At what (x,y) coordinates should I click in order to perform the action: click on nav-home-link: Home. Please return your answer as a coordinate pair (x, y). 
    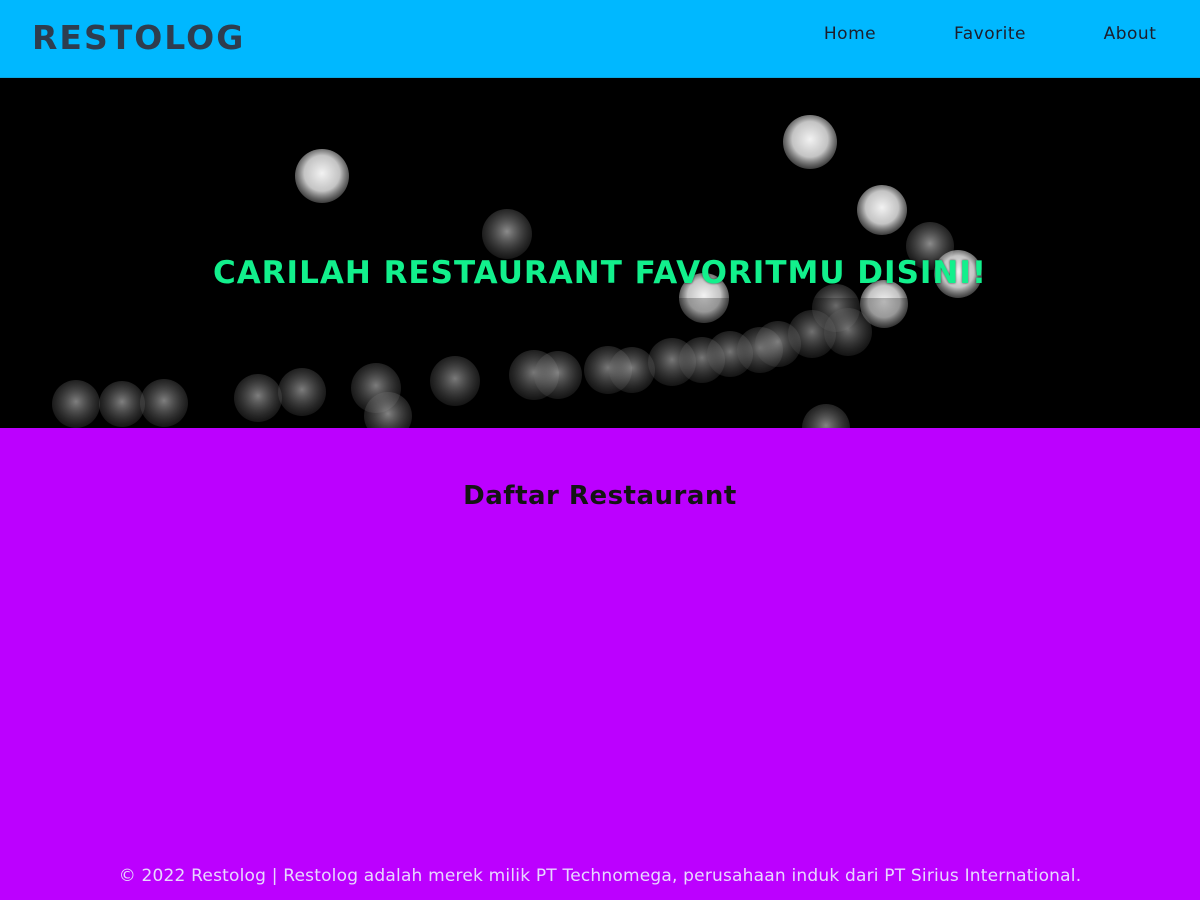
    Looking at the image, I should click on (850, 35).